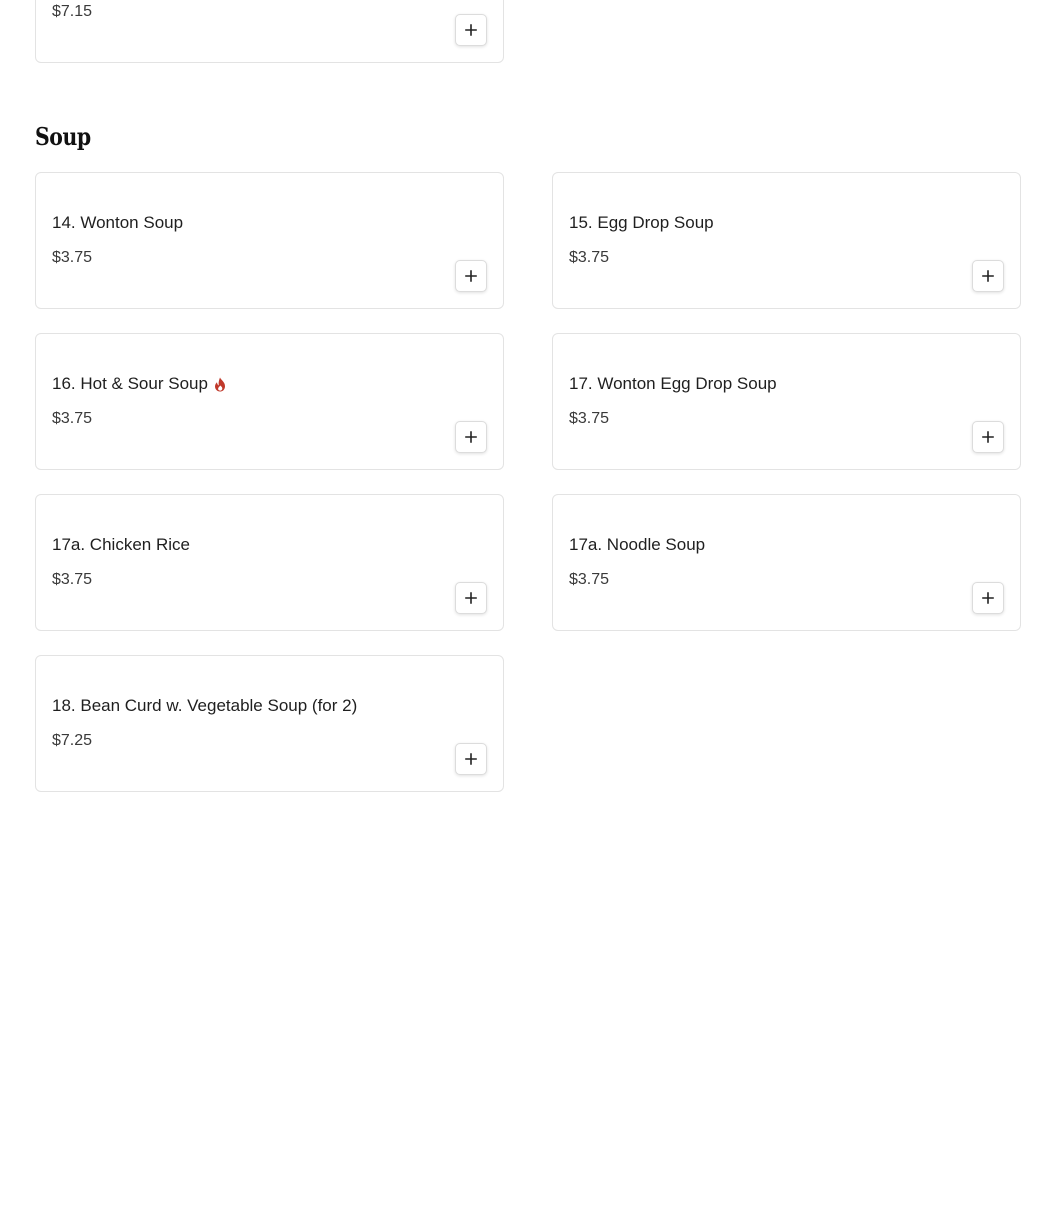  What do you see at coordinates (121, 544) in the screenshot?
I see `item-name: 17a. Chicken Rice` at bounding box center [121, 544].